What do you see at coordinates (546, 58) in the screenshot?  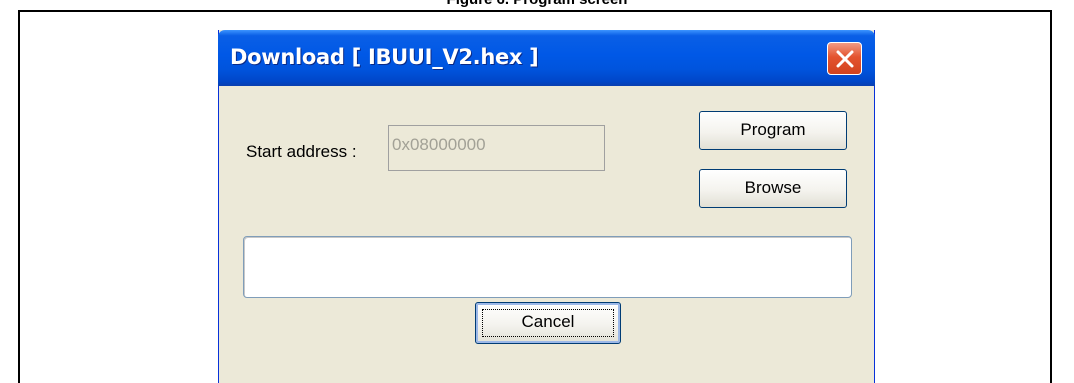 I see `dialog-titlebar: Download [ IBUUI_V2.hex ]` at bounding box center [546, 58].